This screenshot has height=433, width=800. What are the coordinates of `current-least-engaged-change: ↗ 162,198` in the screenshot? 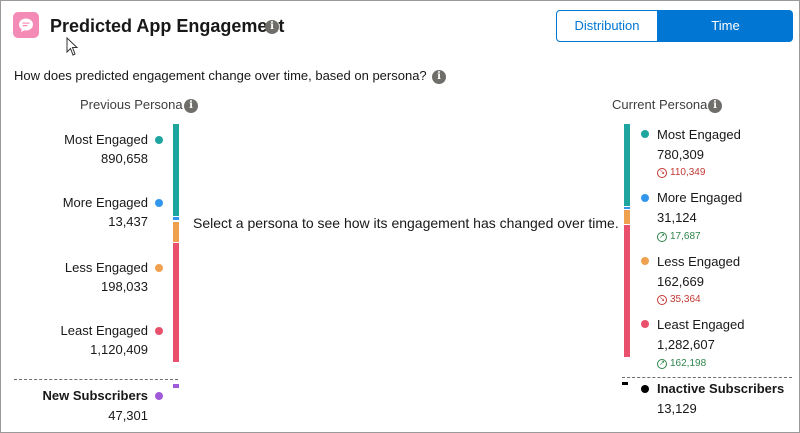 It's located at (681, 363).